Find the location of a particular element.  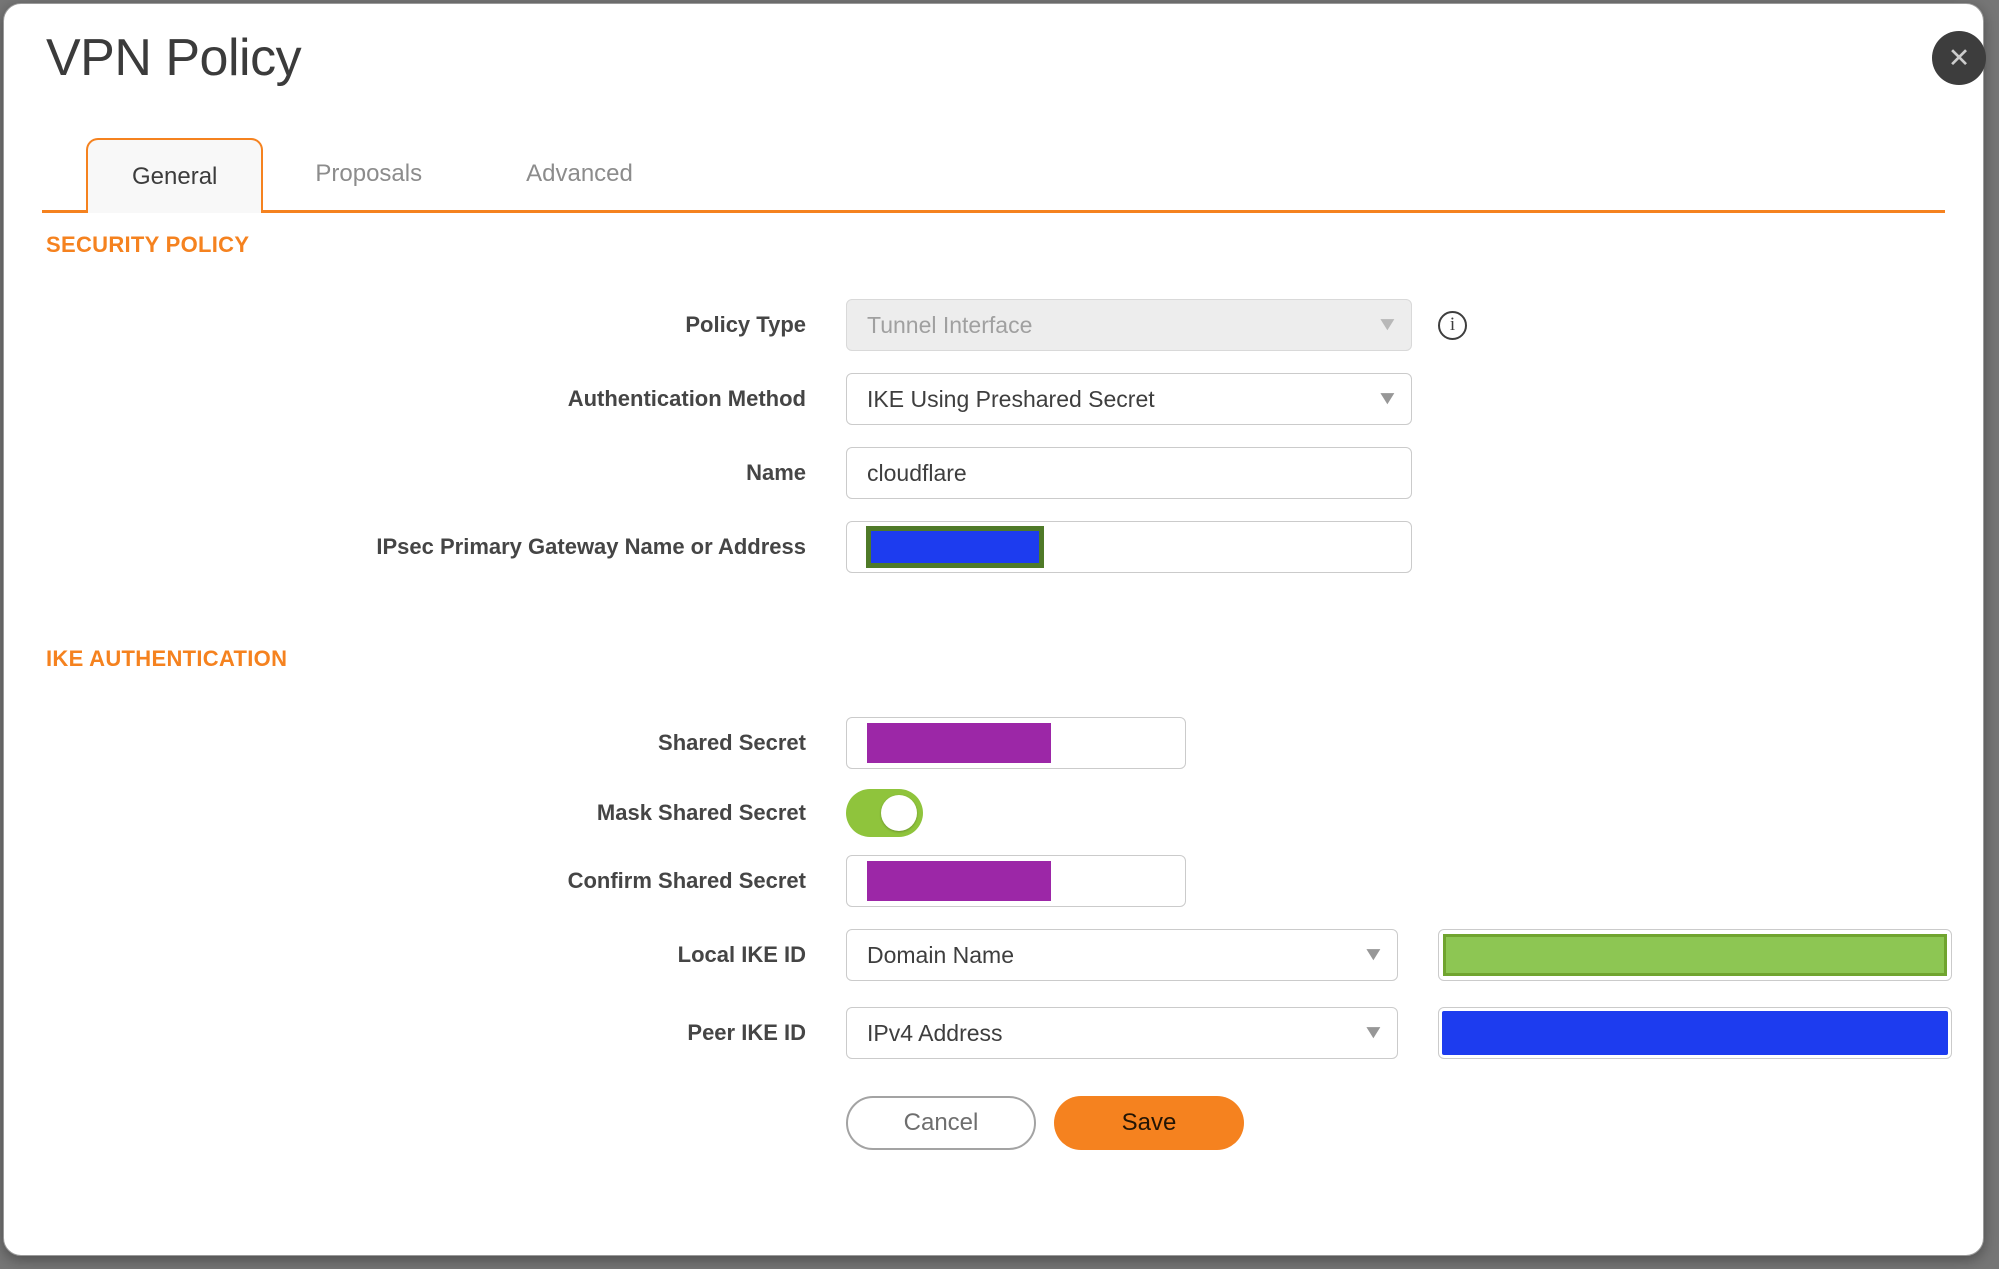

confirm-shared-secret-label: Confirm Shared Secret is located at coordinates (686, 881).